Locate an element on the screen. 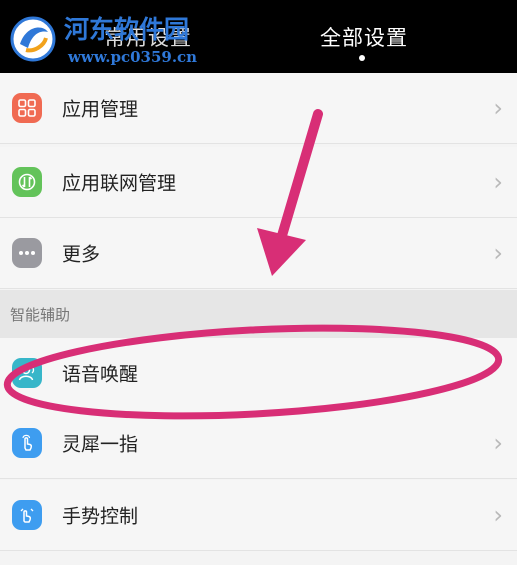 Image resolution: width=517 pixels, height=565 pixels. row-label: 灵犀一指 is located at coordinates (100, 444).